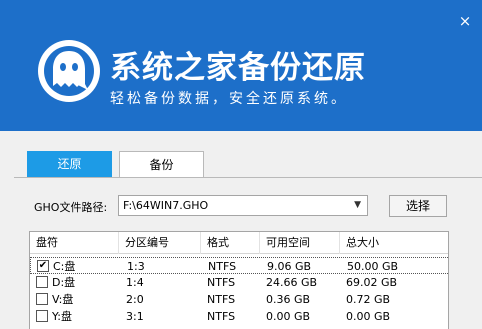 This screenshot has height=329, width=482. Describe the element at coordinates (64, 266) in the screenshot. I see `cell-drive: C:盘` at that location.